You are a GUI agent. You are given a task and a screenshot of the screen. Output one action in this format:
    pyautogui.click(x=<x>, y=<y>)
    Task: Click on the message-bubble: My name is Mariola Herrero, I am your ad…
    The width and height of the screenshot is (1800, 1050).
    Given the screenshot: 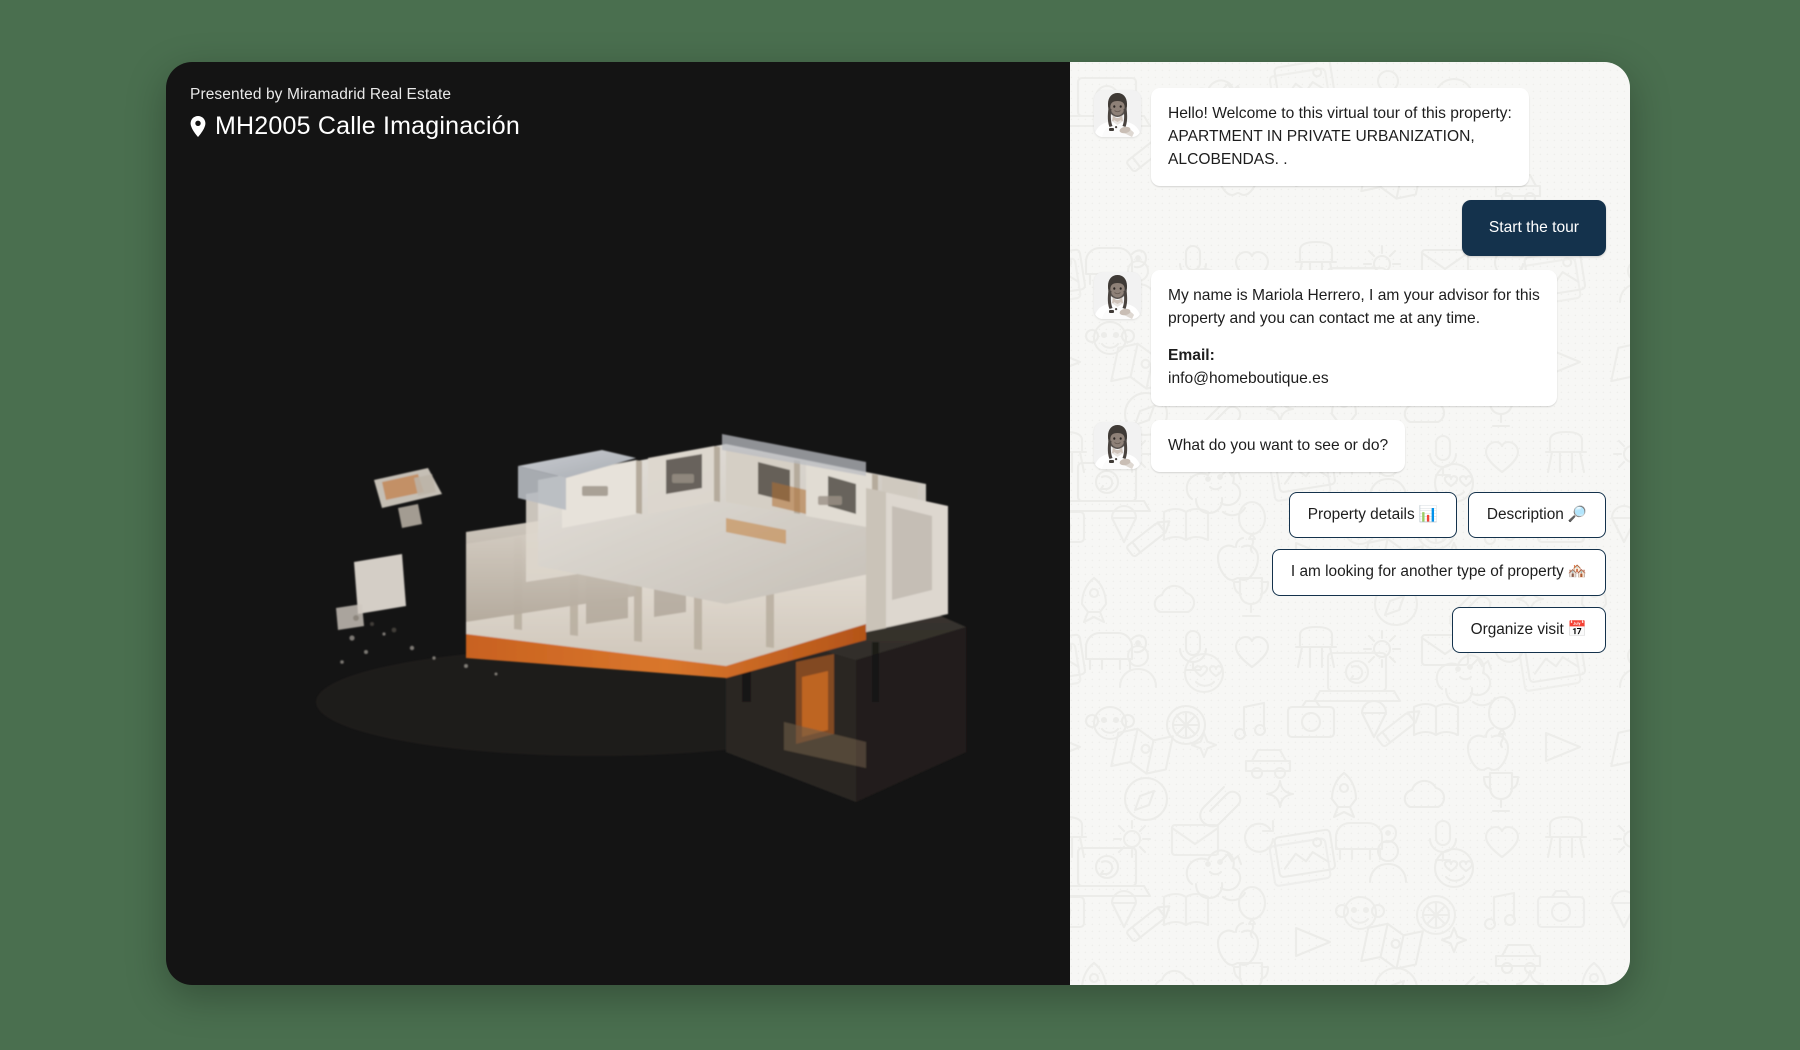 What is the action you would take?
    pyautogui.click(x=1354, y=338)
    